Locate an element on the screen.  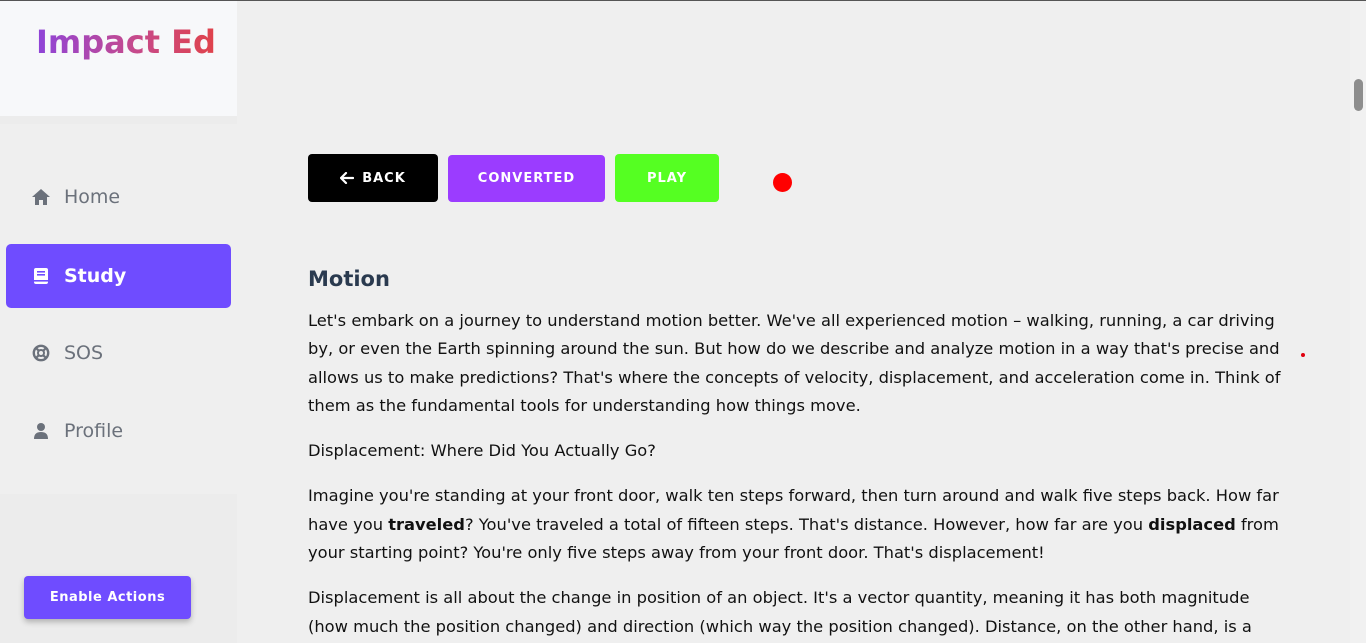
back-button: BACK is located at coordinates (373, 178).